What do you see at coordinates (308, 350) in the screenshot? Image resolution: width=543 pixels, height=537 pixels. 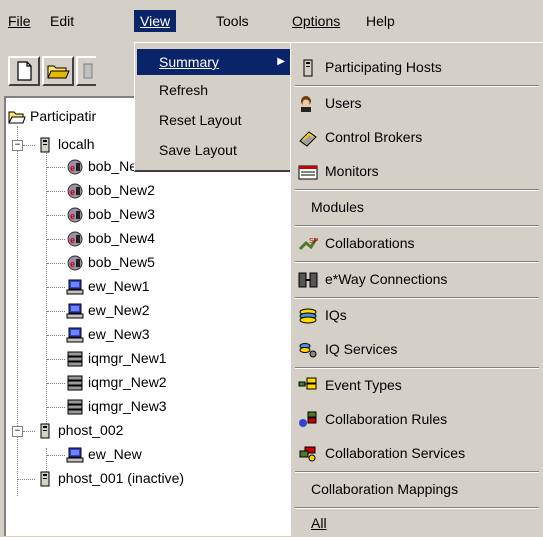 I see `iq-service-icon` at bounding box center [308, 350].